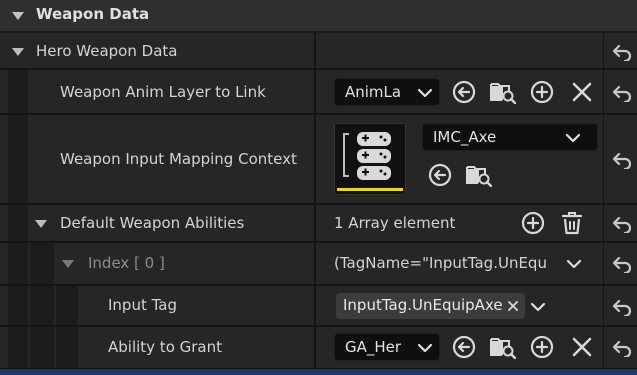 This screenshot has height=375, width=637. What do you see at coordinates (178, 159) in the screenshot?
I see `input-mapping-label: Weapon Input Mapping Context` at bounding box center [178, 159].